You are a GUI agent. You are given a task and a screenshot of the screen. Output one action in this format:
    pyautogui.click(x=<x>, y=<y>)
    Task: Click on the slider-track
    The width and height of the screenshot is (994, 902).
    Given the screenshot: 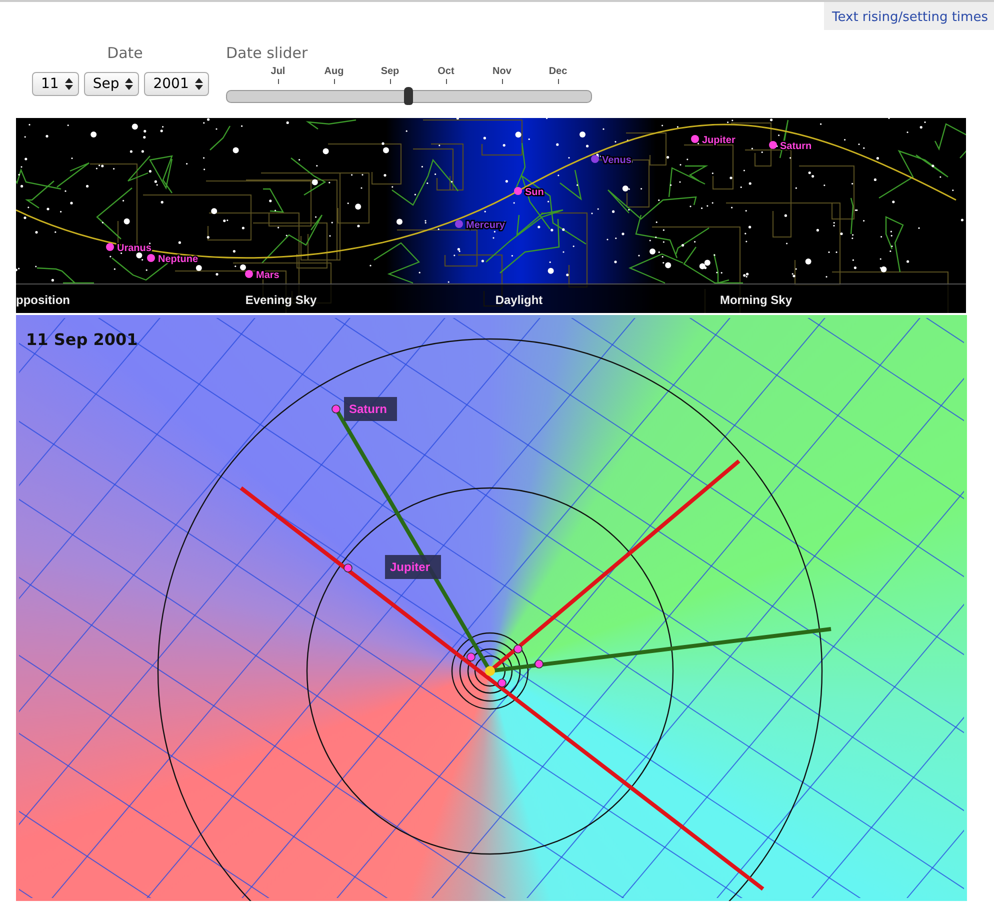 What is the action you would take?
    pyautogui.click(x=409, y=96)
    